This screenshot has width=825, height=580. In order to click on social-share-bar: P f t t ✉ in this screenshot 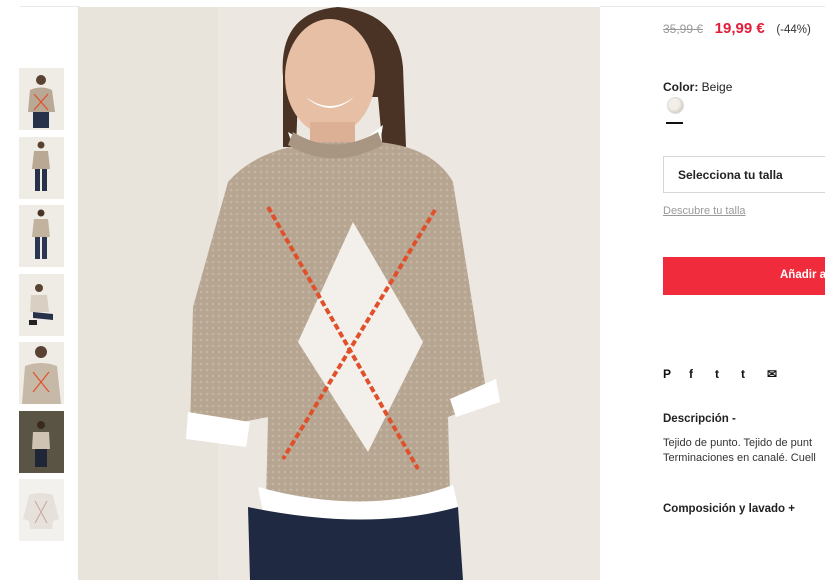, I will do `click(728, 374)`.